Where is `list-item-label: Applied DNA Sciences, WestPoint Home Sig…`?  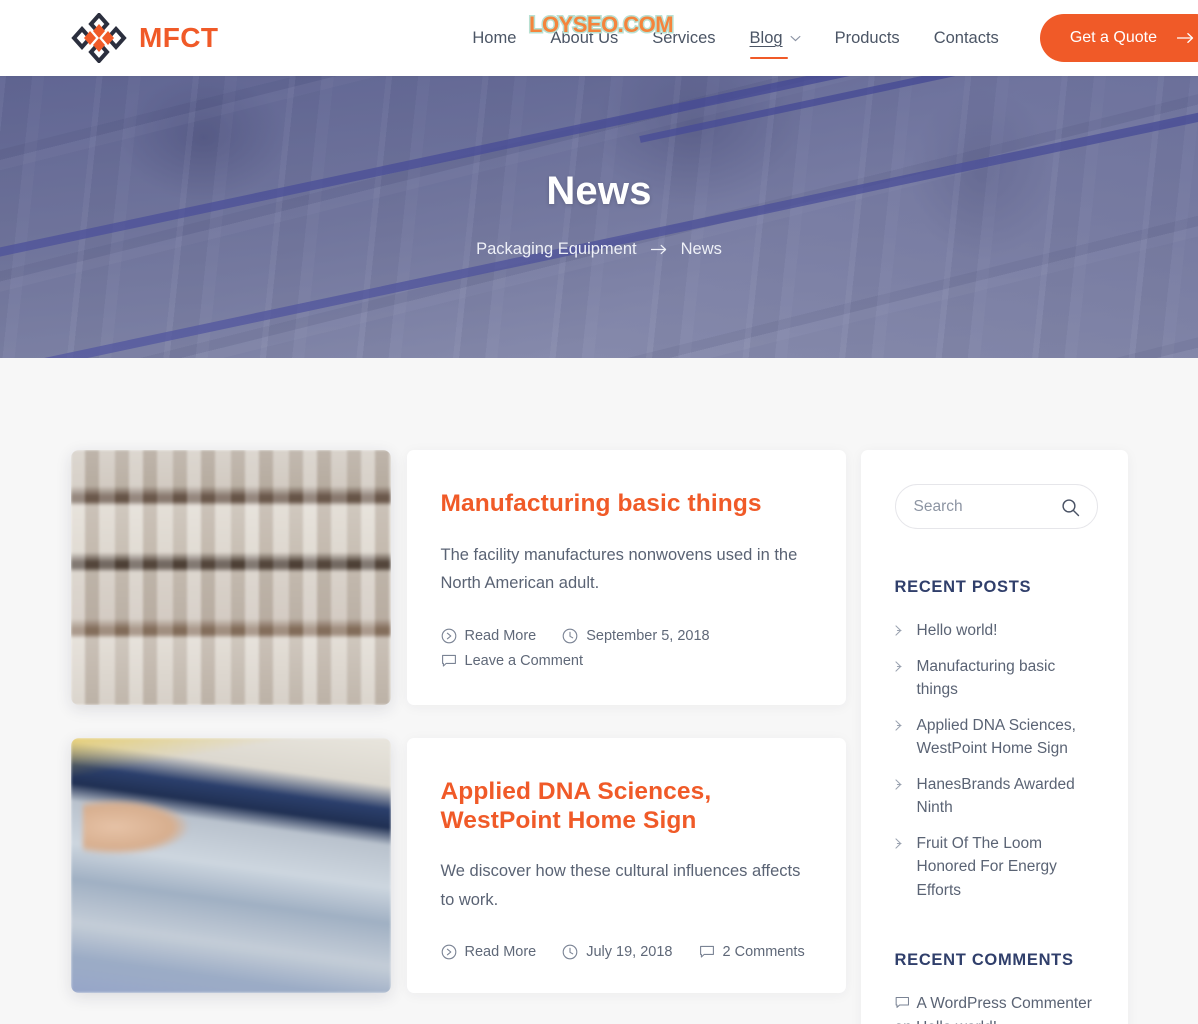
list-item-label: Applied DNA Sciences, WestPoint Home Sig… is located at coordinates (996, 737).